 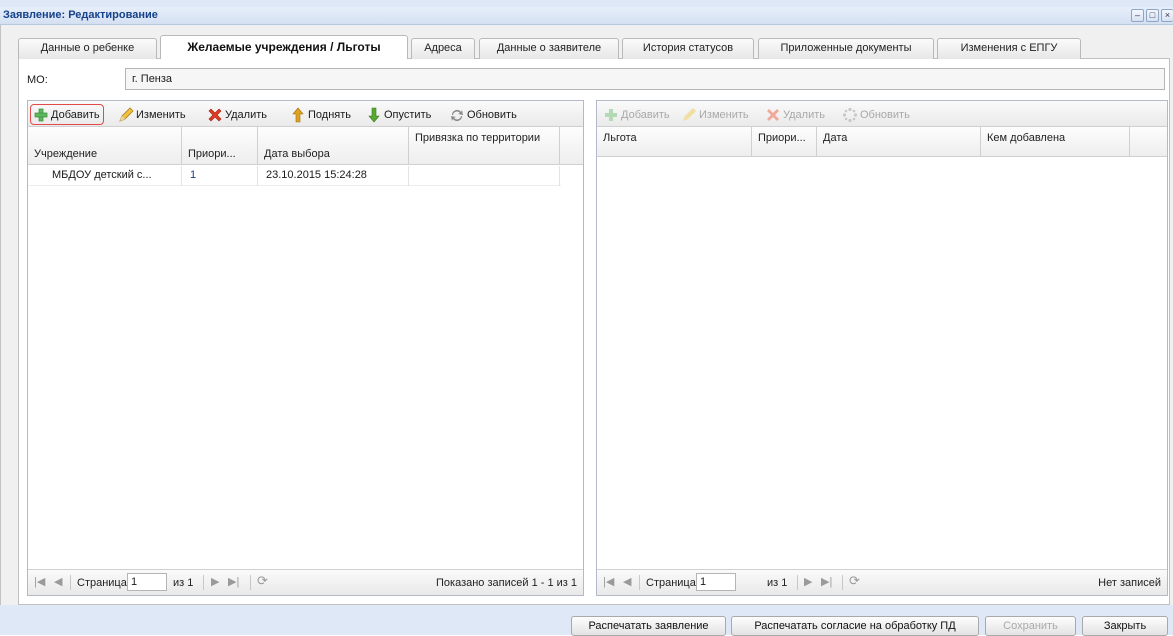 What do you see at coordinates (674, 142) in the screenshot?
I see `column-benefit: Льгота` at bounding box center [674, 142].